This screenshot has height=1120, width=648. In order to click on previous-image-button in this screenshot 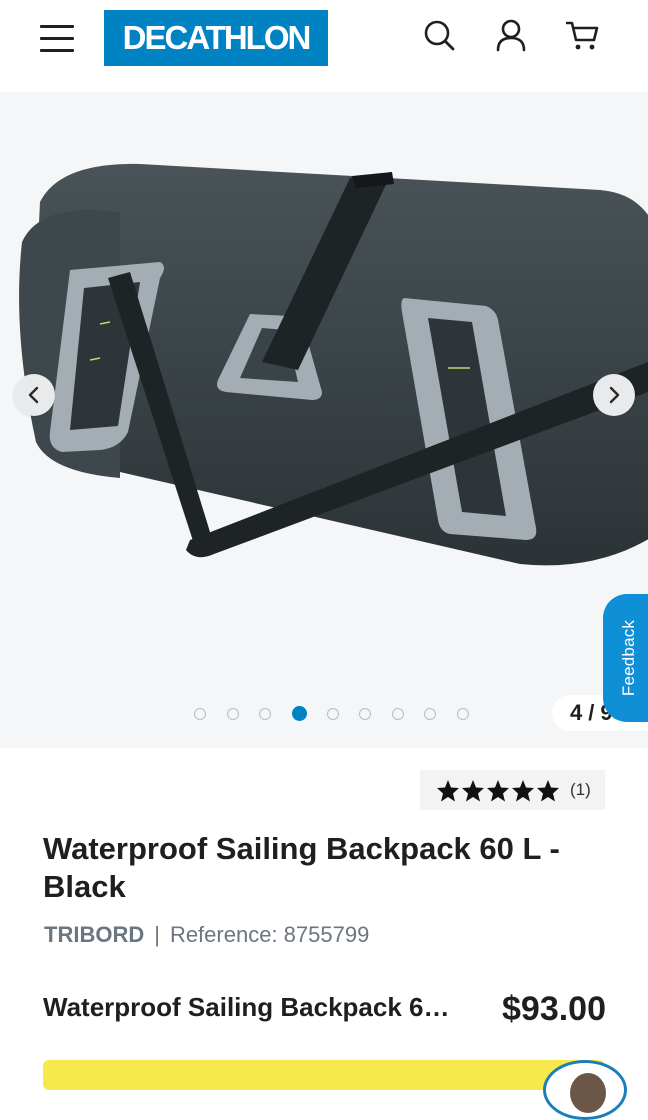, I will do `click(34, 395)`.